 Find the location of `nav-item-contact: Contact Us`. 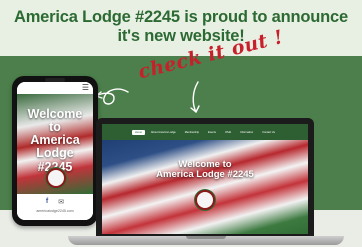

nav-item-contact: Contact Us is located at coordinates (268, 132).